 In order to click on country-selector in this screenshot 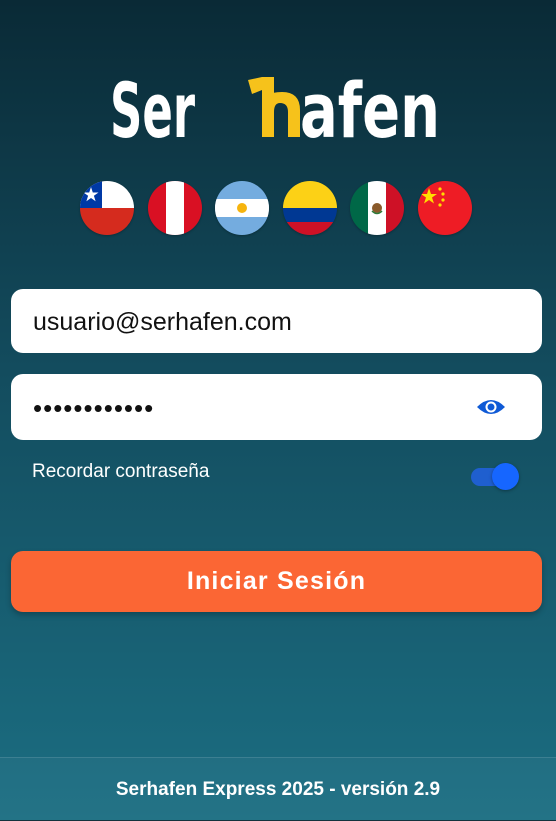, I will do `click(280, 209)`.